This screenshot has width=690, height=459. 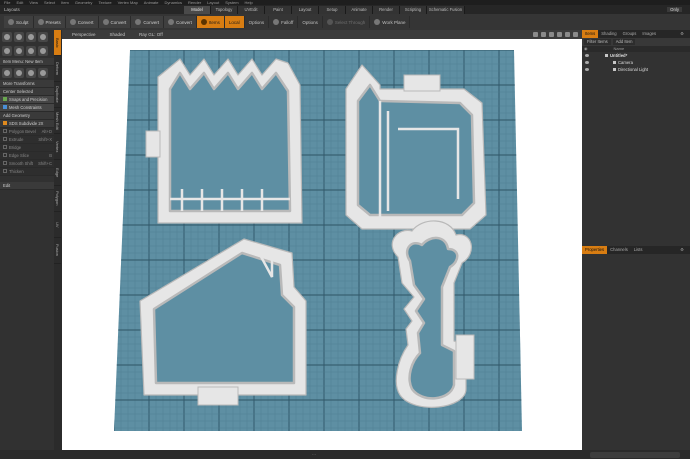 What do you see at coordinates (5, 155) in the screenshot?
I see `edge-slice-icon` at bounding box center [5, 155].